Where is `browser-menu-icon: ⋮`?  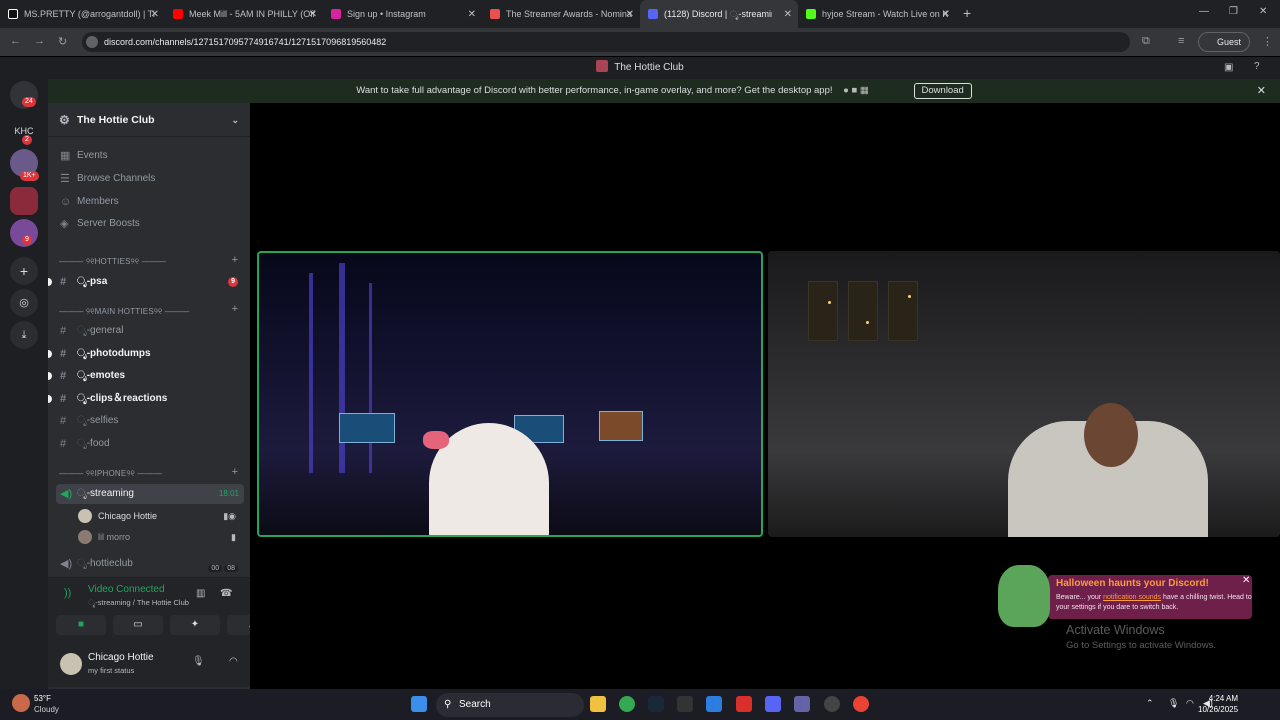 browser-menu-icon: ⋮ is located at coordinates (1267, 41).